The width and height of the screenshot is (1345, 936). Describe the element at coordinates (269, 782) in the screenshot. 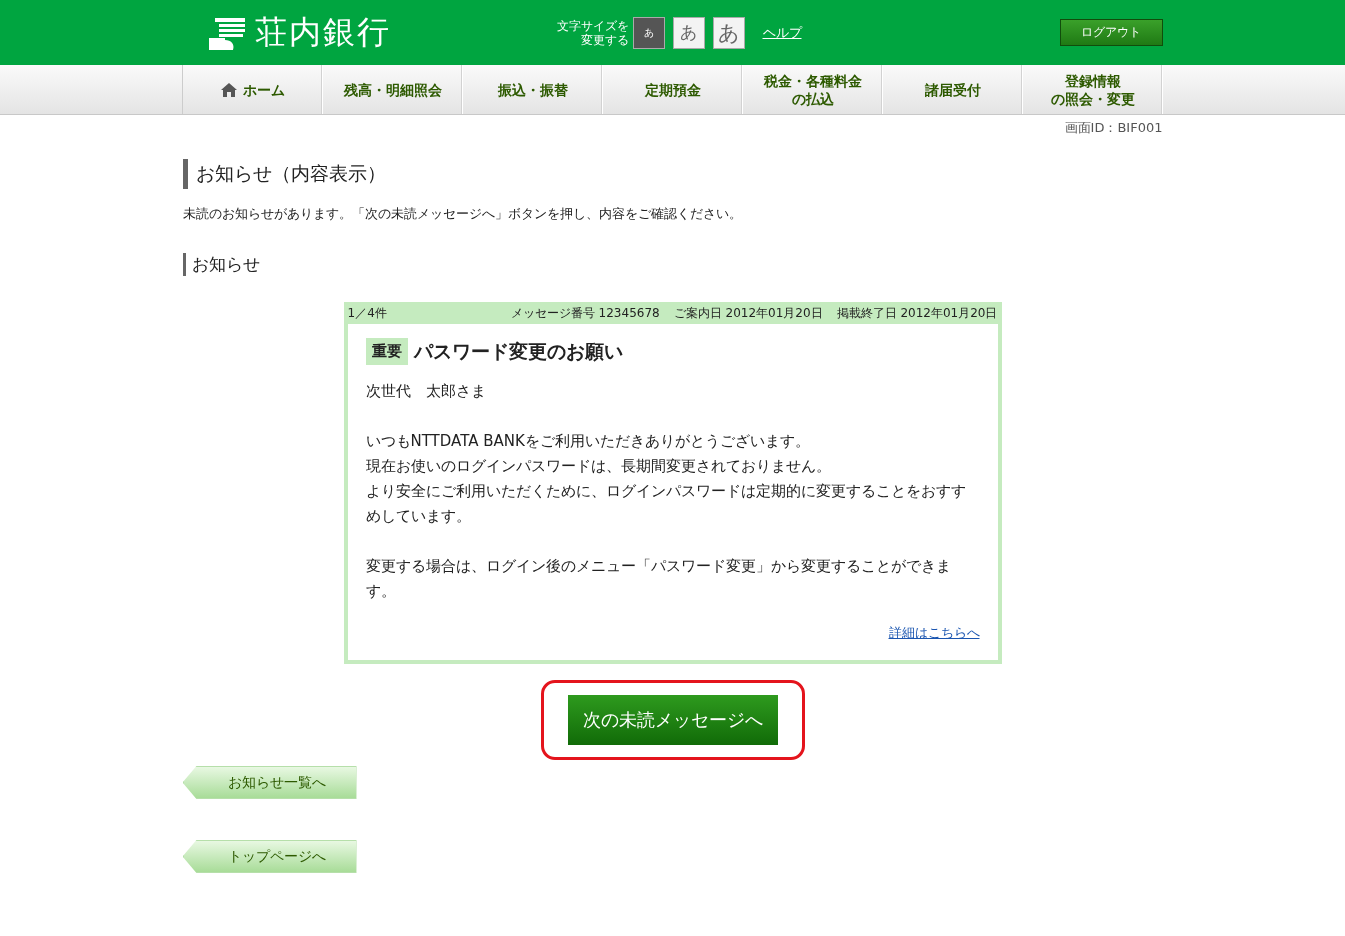

I see `back-button: お知らせ一覧へ` at that location.